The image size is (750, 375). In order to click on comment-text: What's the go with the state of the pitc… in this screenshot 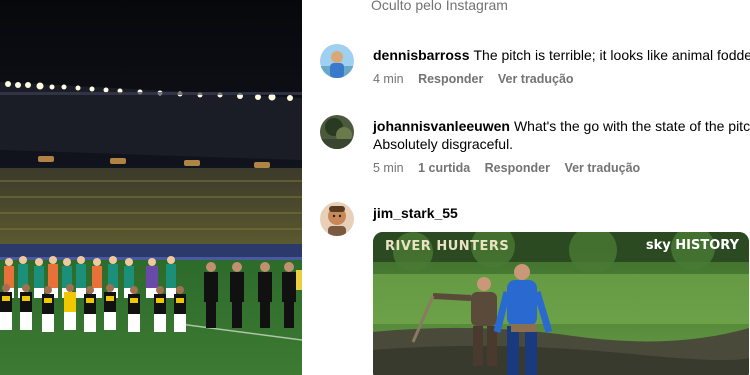, I will do `click(631, 126)`.